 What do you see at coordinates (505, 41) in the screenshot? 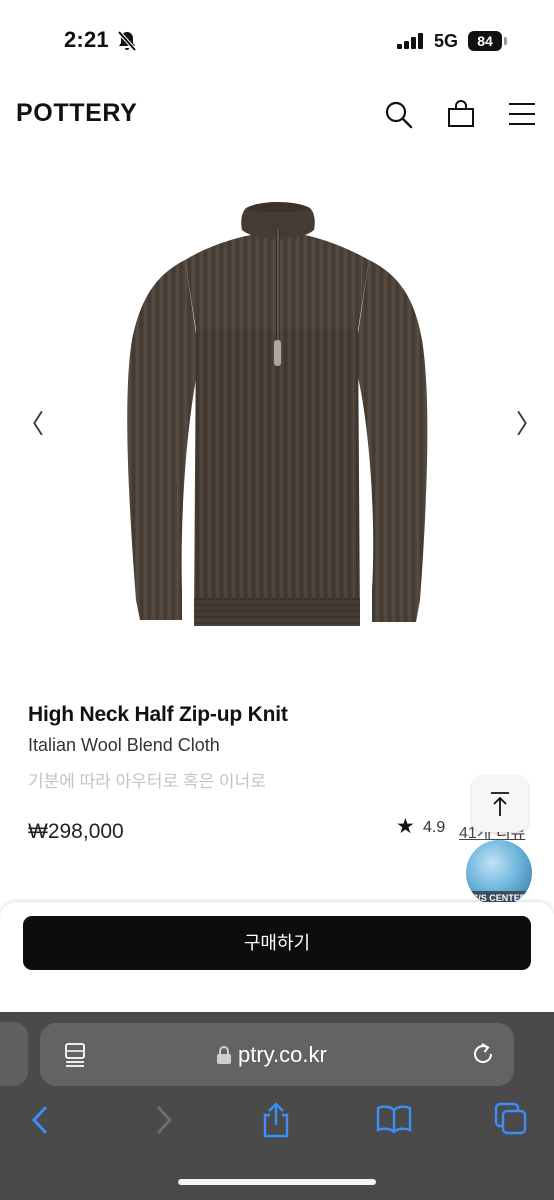
I see `battery-cap` at bounding box center [505, 41].